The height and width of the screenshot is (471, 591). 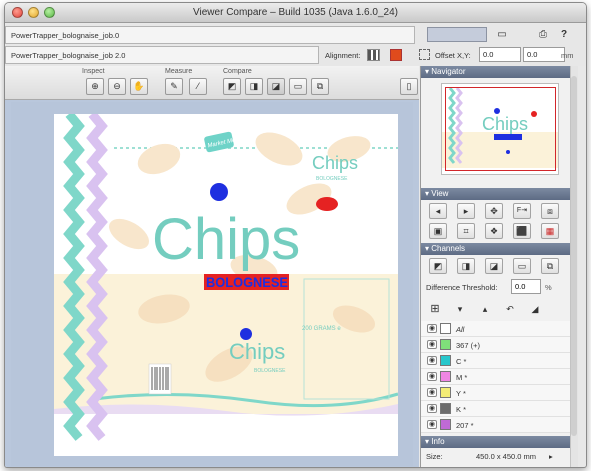 I want to click on threshold-label: Difference Threshold:, so click(x=462, y=287).